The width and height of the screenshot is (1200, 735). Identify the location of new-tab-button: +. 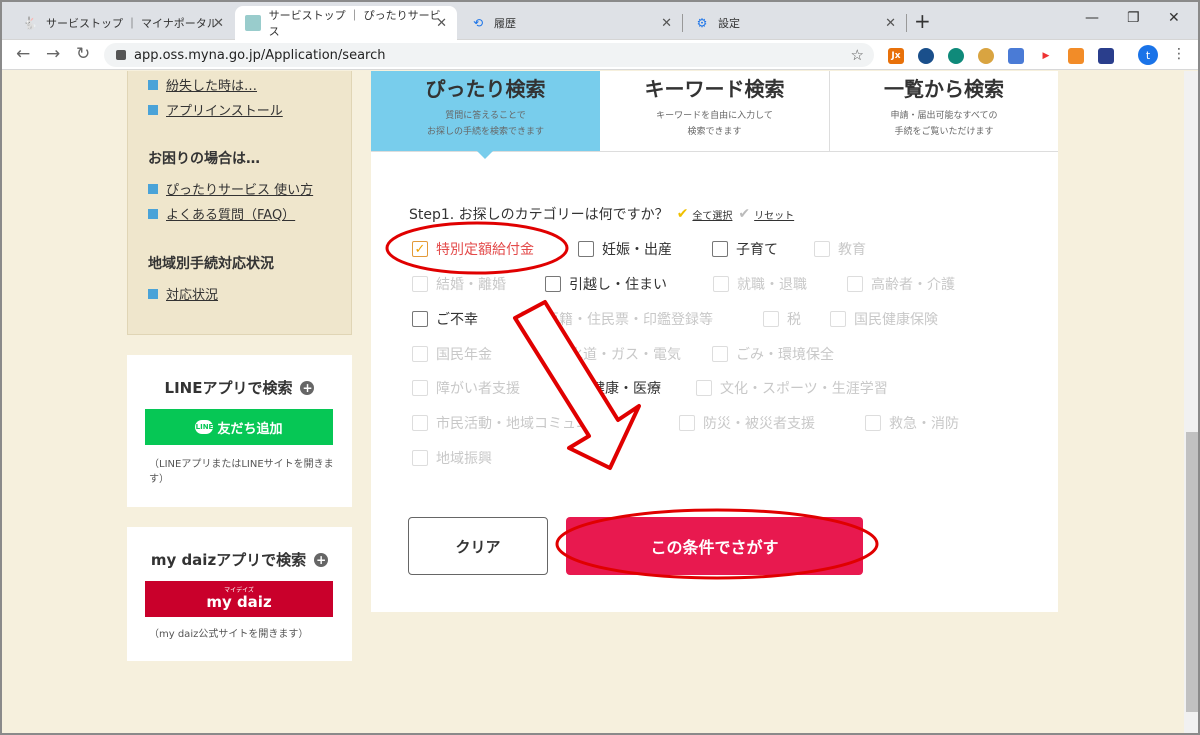
(922, 21).